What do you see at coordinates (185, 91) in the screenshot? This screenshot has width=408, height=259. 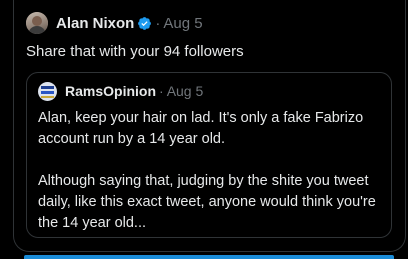 I see `quoted-date: Aug 5` at bounding box center [185, 91].